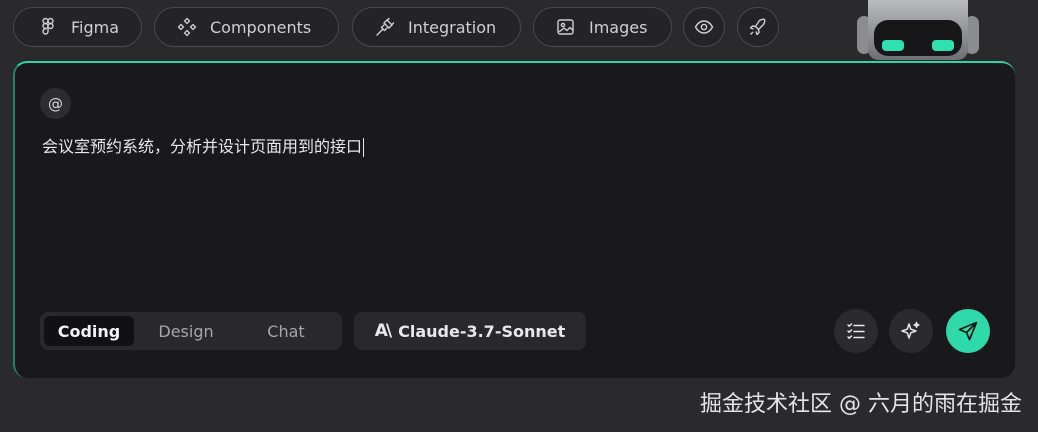 This screenshot has width=1038, height=432. Describe the element at coordinates (861, 404) in the screenshot. I see `watermark: 掘金技术社区 @ 六月的雨在掘金` at that location.